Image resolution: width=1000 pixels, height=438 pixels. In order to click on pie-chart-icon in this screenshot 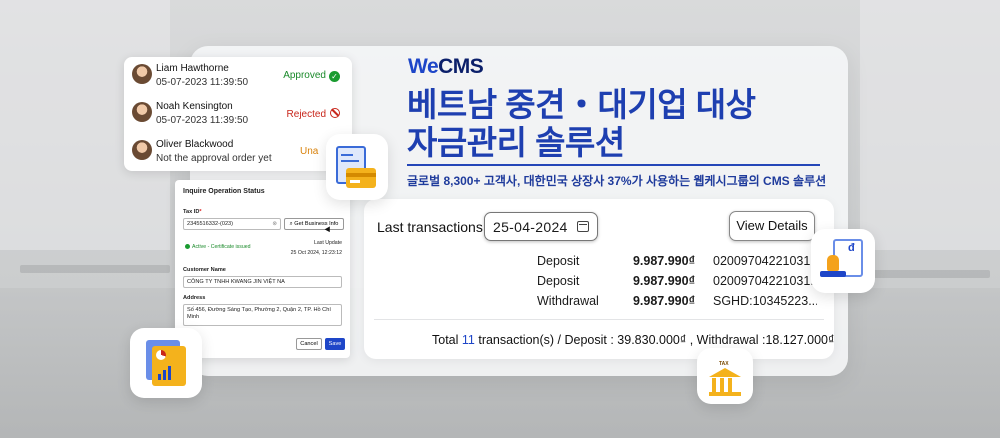, I will do `click(161, 355)`.